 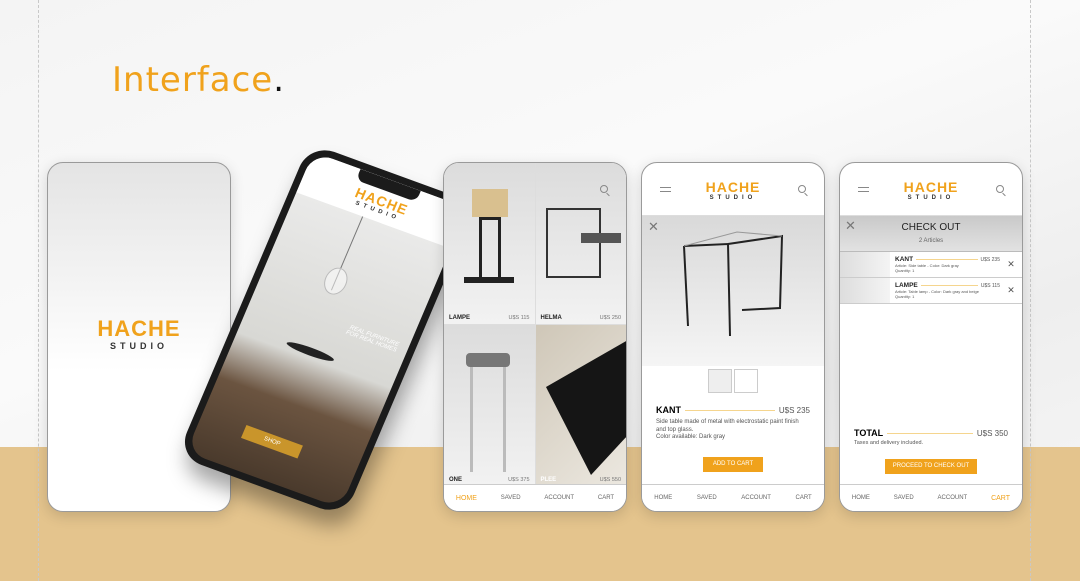 What do you see at coordinates (931, 227) in the screenshot?
I see `checkout-title: CHECK OUT` at bounding box center [931, 227].